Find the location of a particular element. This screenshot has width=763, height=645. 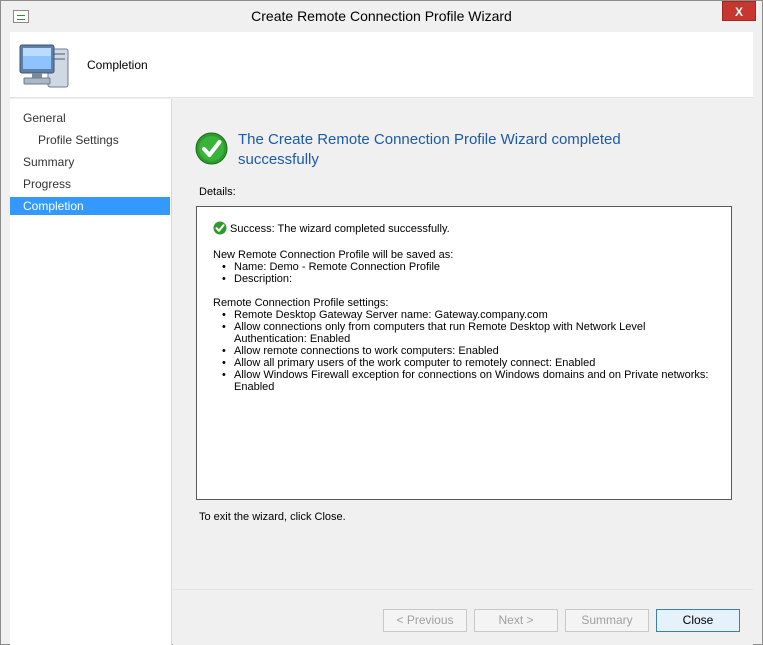

nav-item-completion: Completion is located at coordinates (90, 206).